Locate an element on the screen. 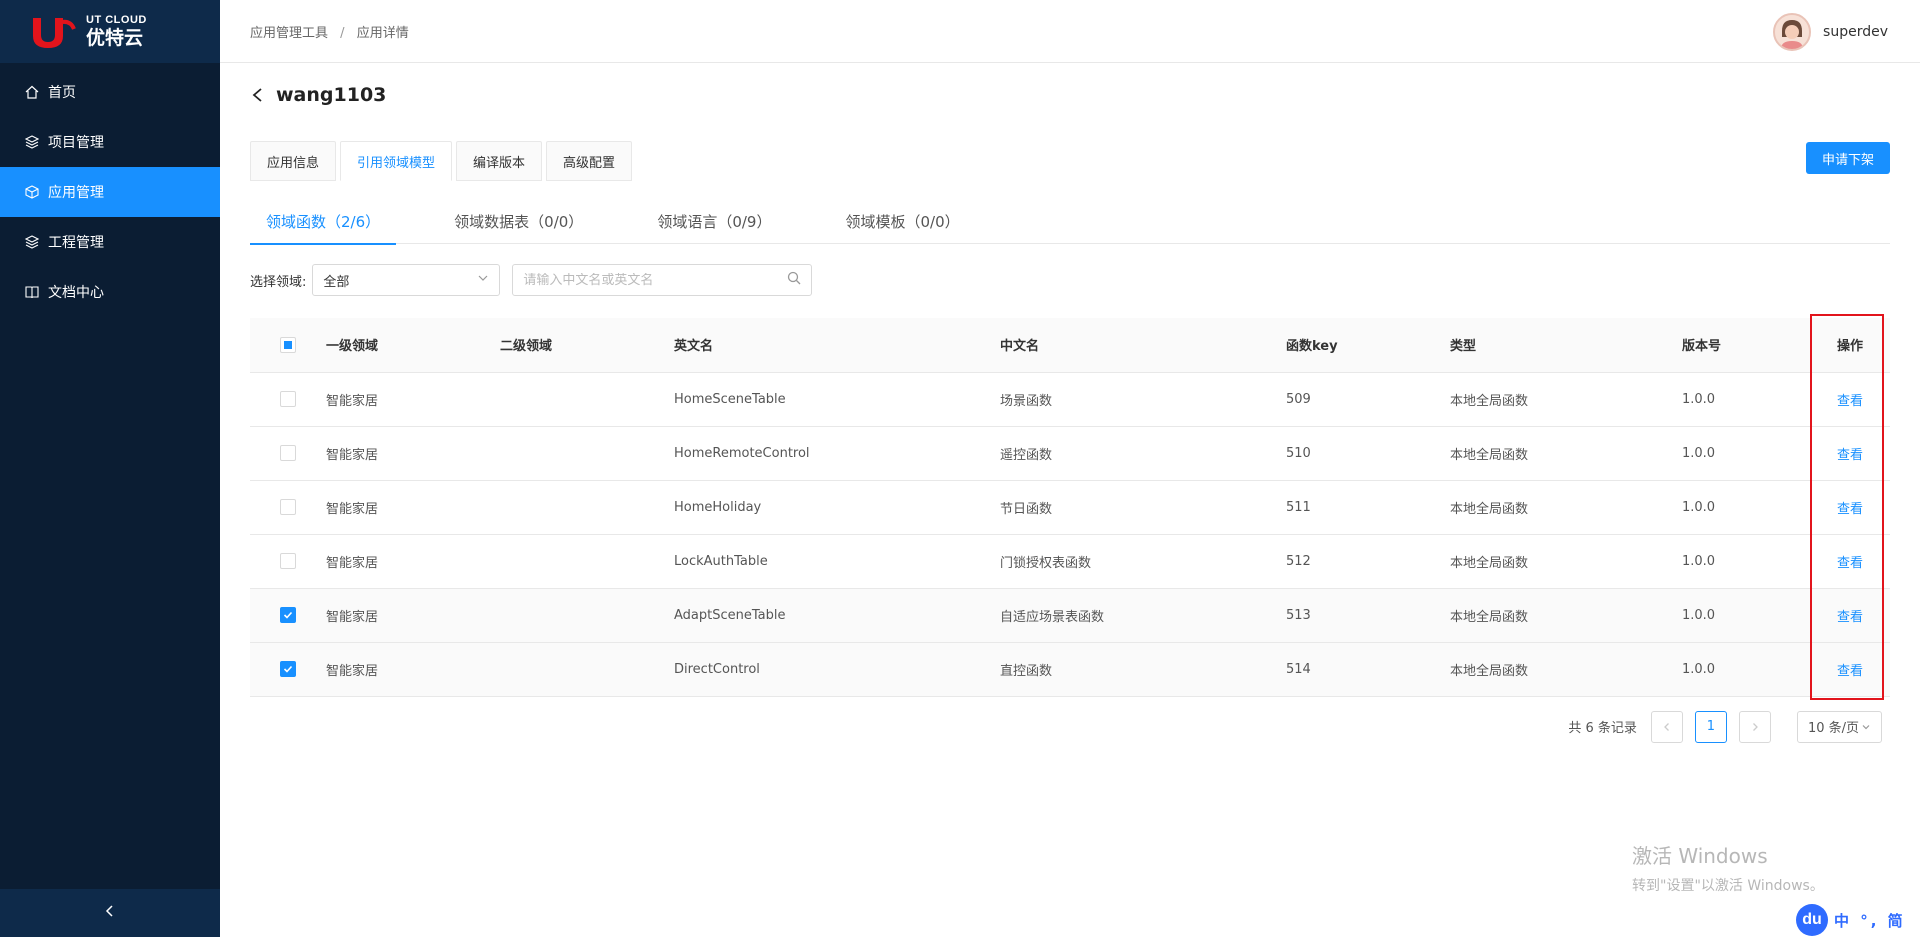  sidebar-item-label: 首页 is located at coordinates (62, 93).